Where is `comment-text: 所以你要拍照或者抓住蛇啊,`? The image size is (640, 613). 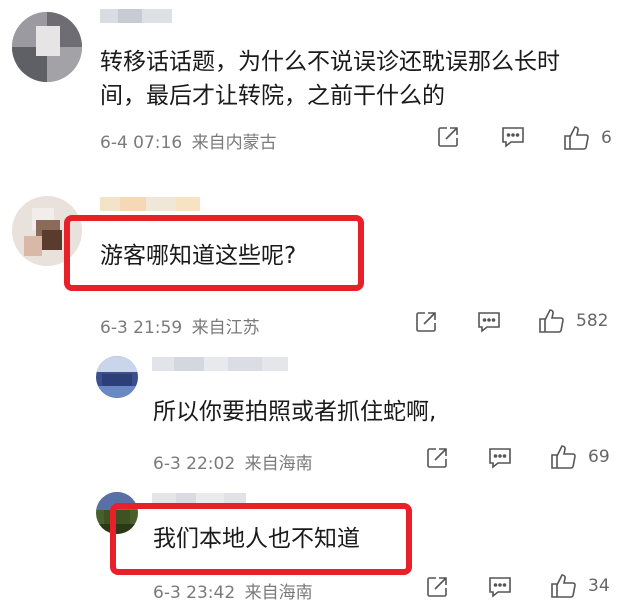
comment-text: 所以你要拍照或者抓住蛇啊, is located at coordinates (295, 412).